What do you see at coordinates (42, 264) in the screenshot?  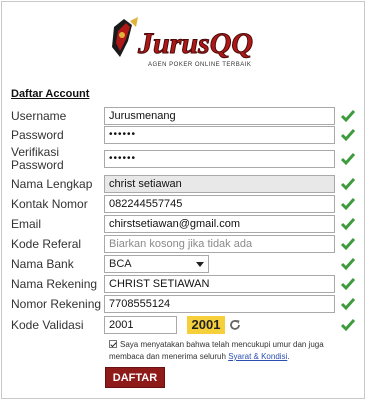 I see `bank-label: Nama Bank` at bounding box center [42, 264].